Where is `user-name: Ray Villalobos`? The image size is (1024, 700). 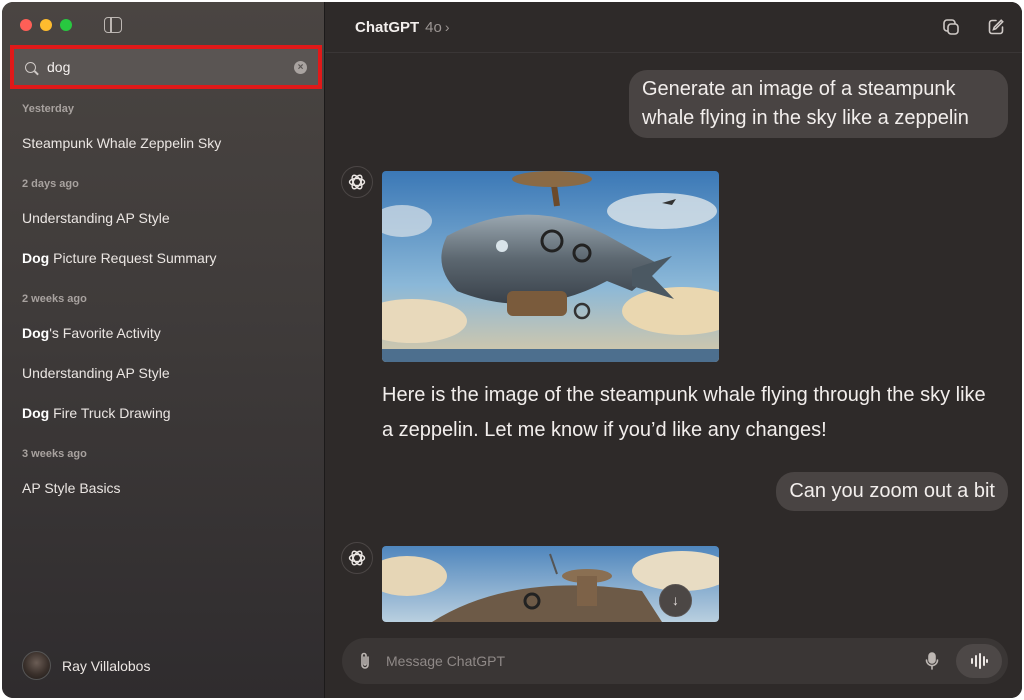 user-name: Ray Villalobos is located at coordinates (106, 665).